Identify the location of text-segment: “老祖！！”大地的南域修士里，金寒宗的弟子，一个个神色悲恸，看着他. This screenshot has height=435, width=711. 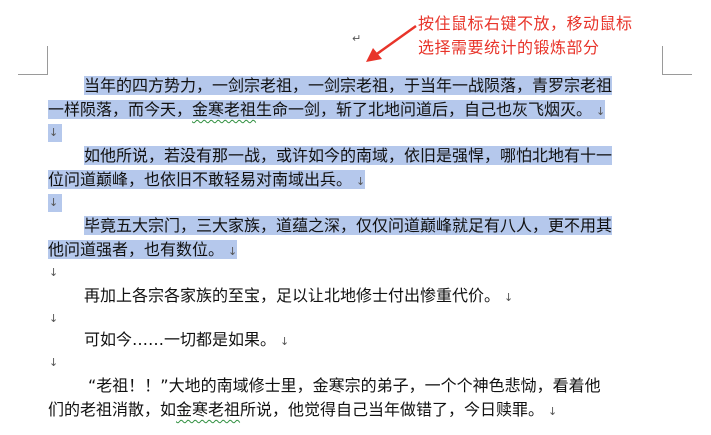
(344, 385).